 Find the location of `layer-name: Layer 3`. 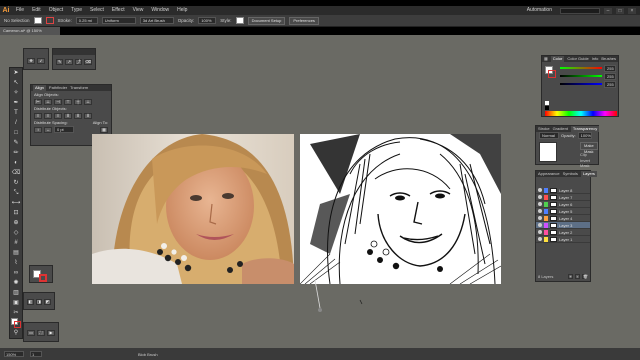

layer-name: Layer 3 is located at coordinates (565, 225).